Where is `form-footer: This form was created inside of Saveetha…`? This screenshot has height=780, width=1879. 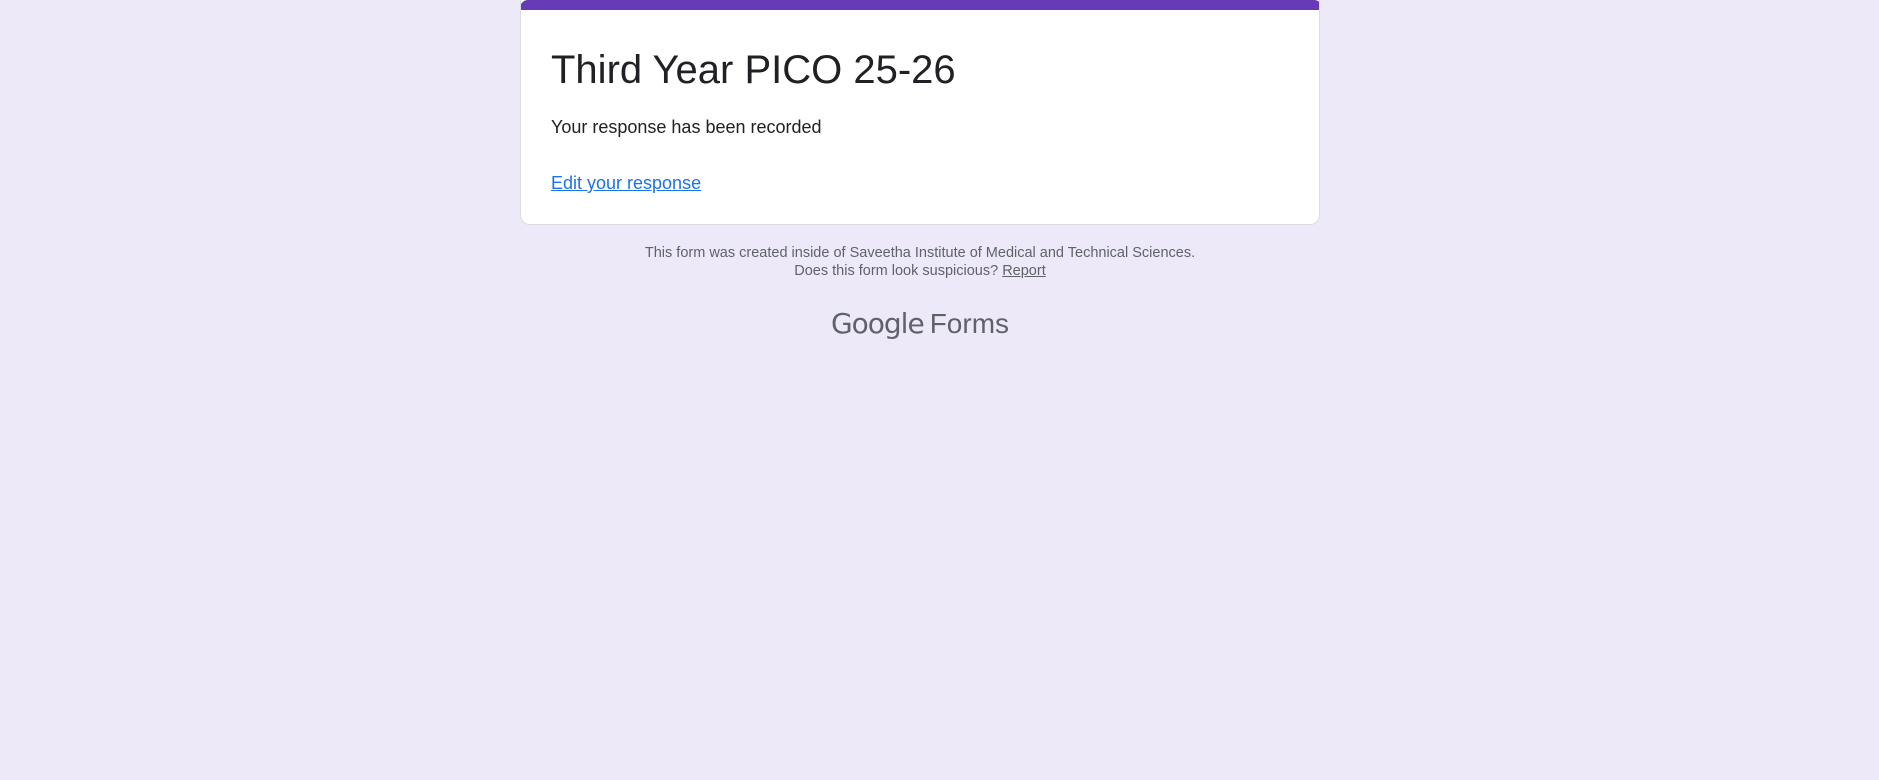
form-footer: This form was created inside of Saveetha… is located at coordinates (920, 262).